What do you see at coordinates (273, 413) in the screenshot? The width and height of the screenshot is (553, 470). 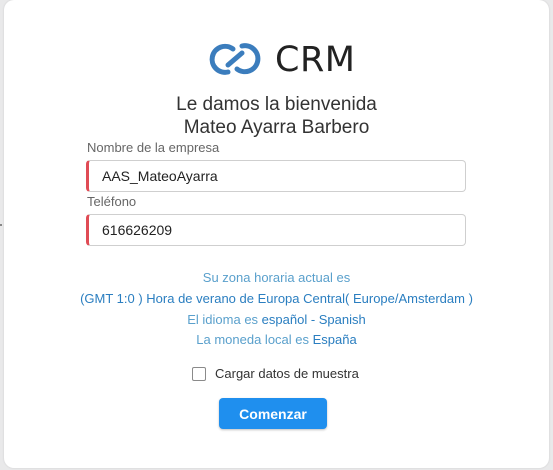 I see `start-button: Comenzar` at bounding box center [273, 413].